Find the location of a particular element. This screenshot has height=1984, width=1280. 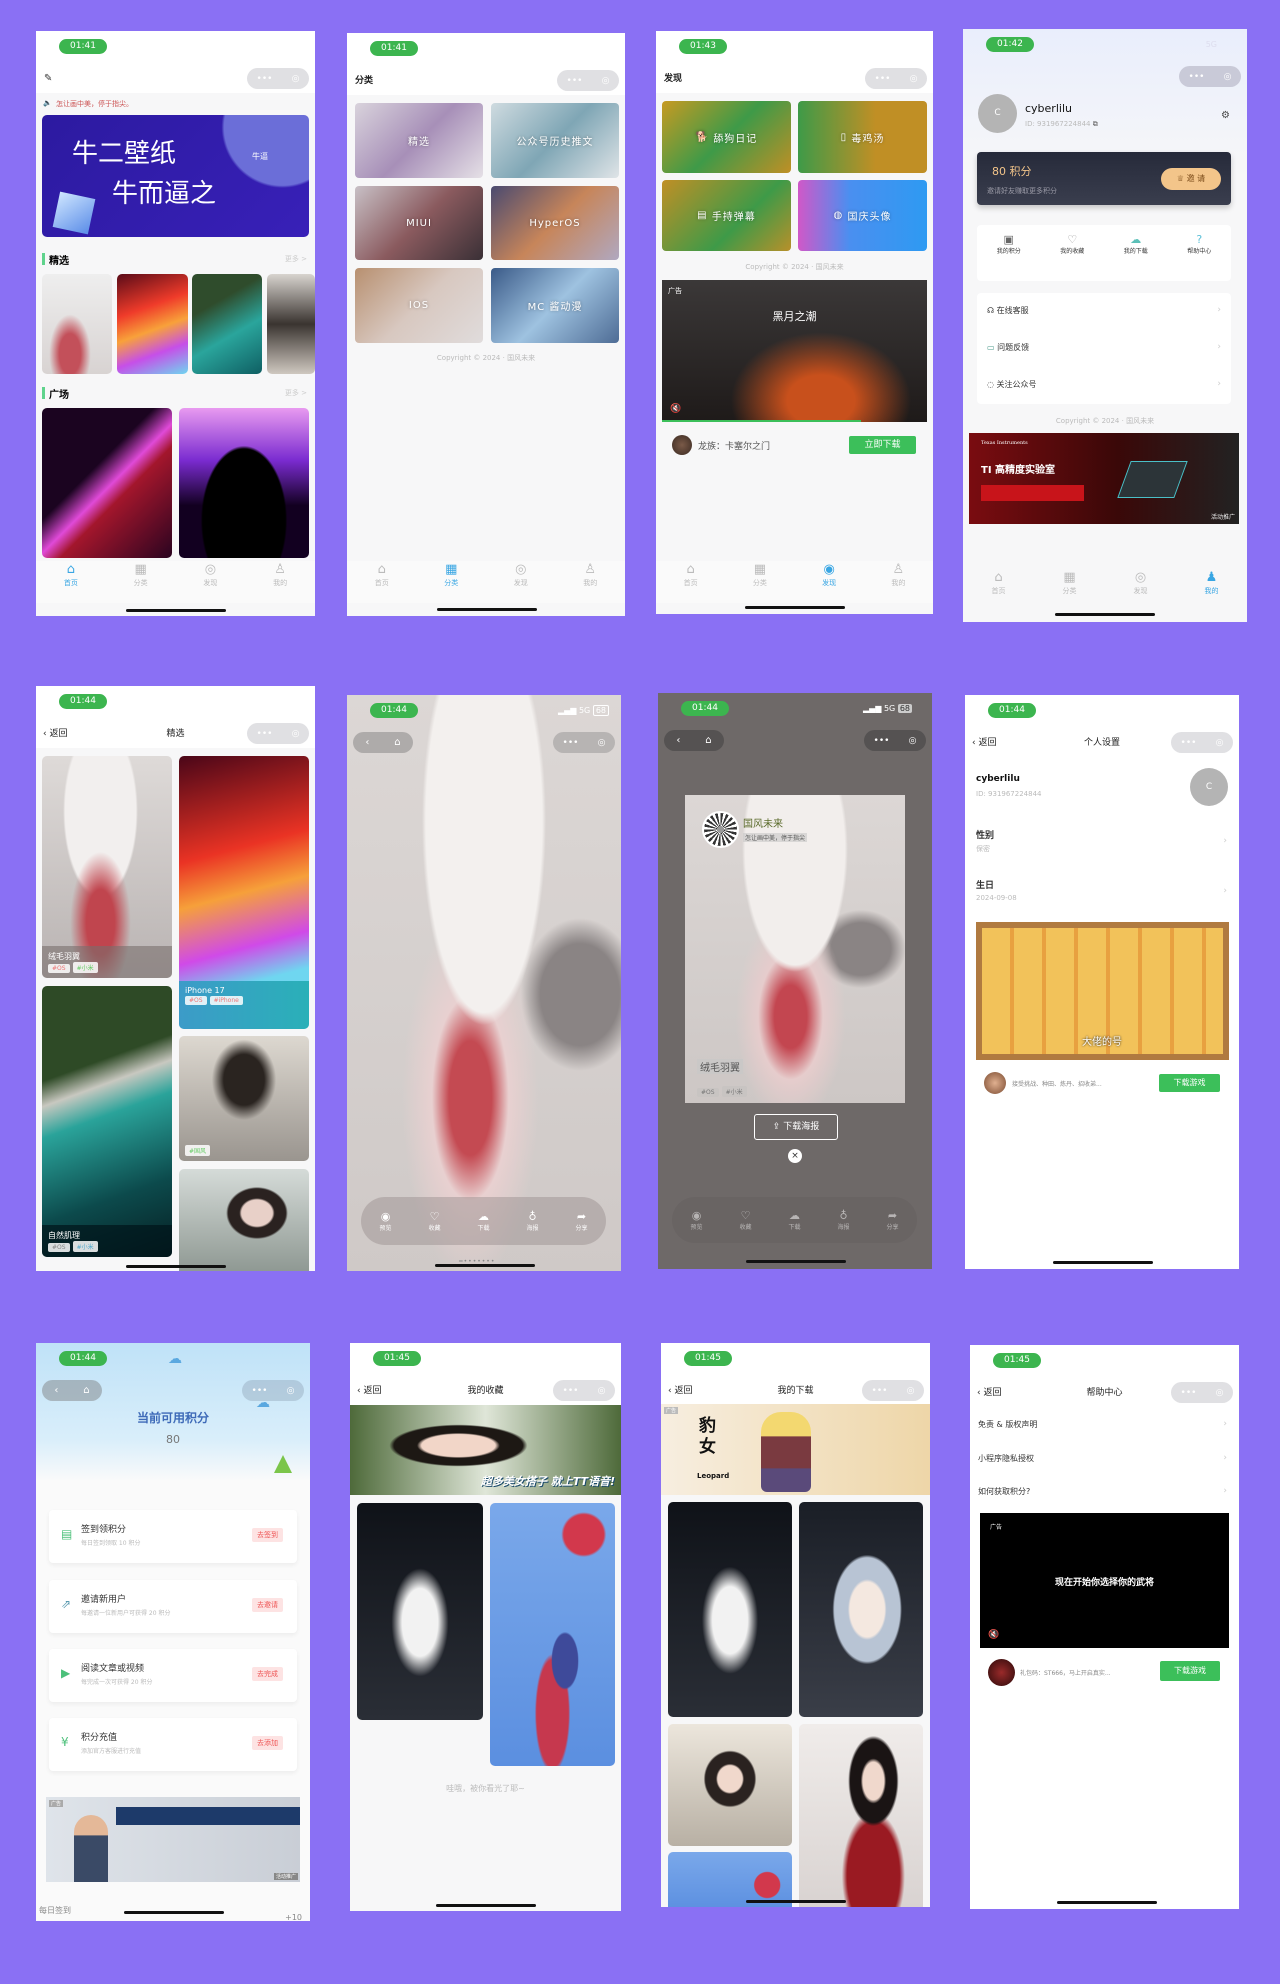

game-ad-image: 大佬的号 is located at coordinates (1102, 991).